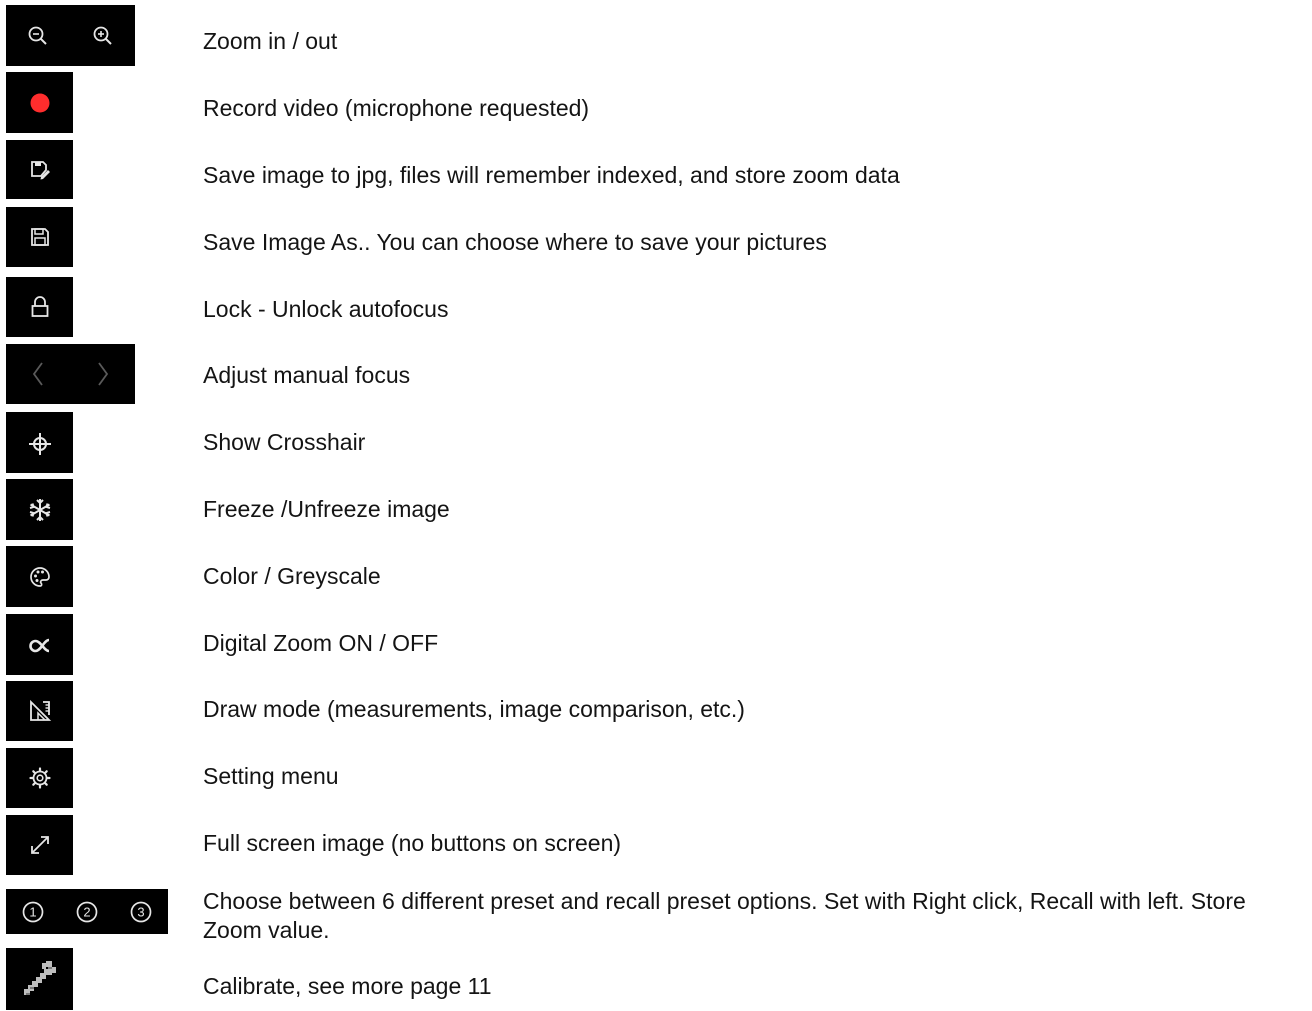  What do you see at coordinates (326, 509) in the screenshot?
I see `legend-description: Freeze /Unfreeze image` at bounding box center [326, 509].